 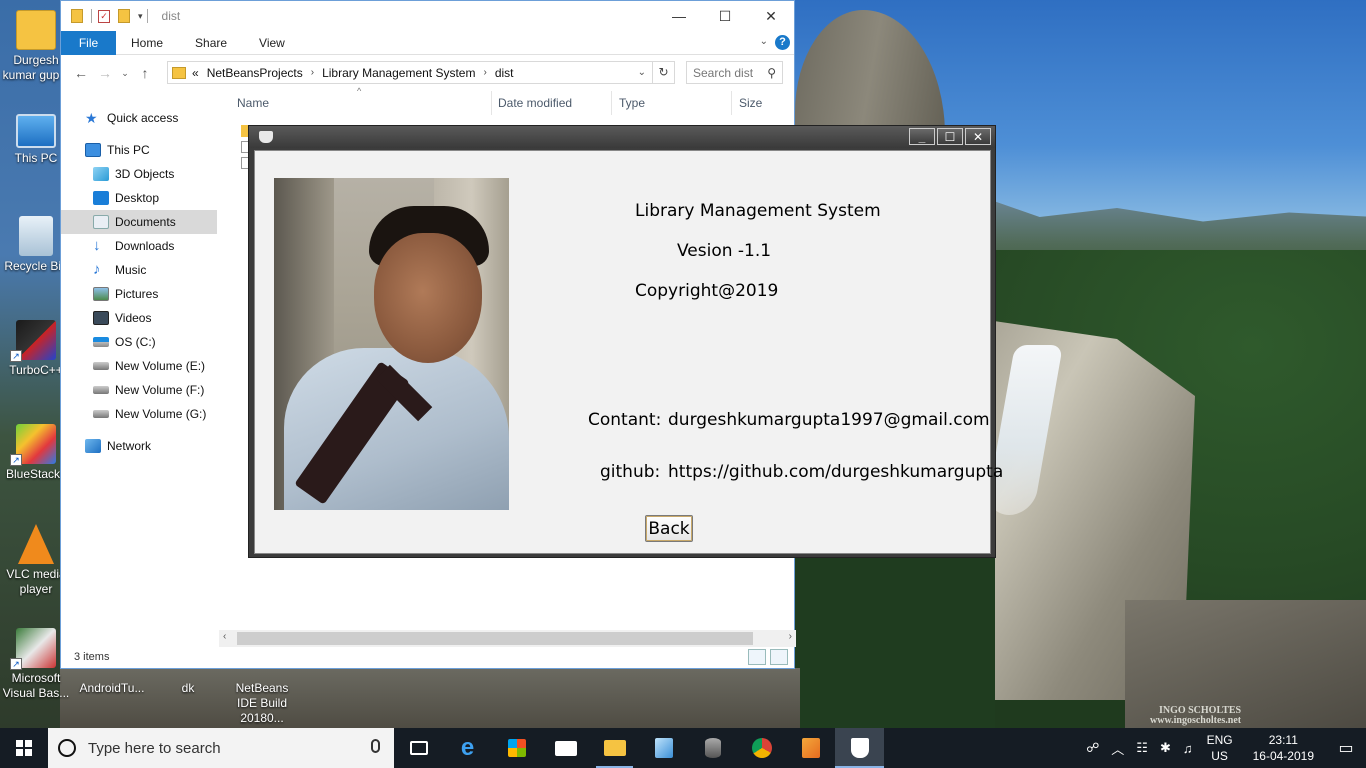 I want to click on dialog-title-bar: _ ☐ ✕, so click(x=622, y=137).